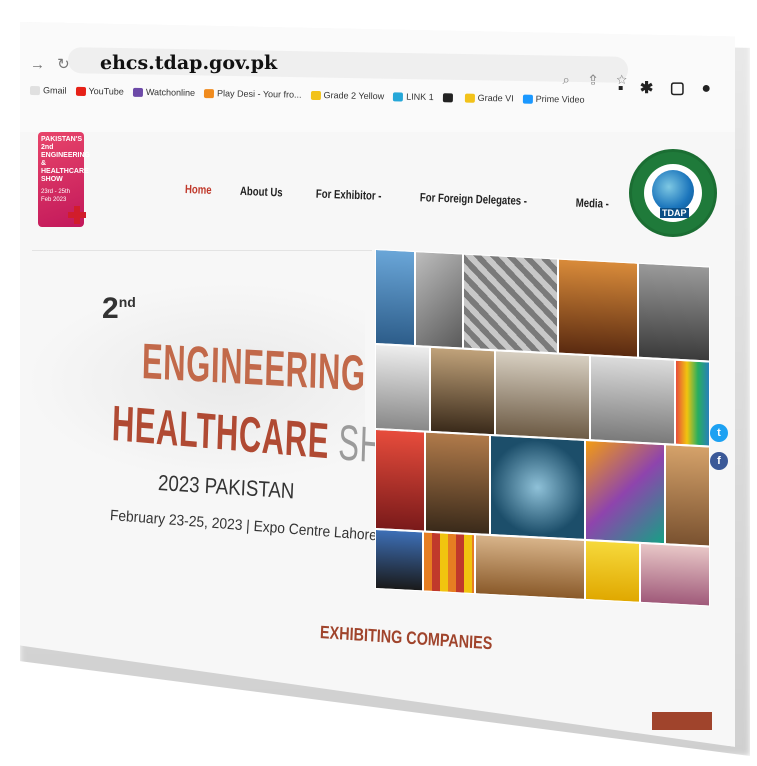 The image size is (757, 766). Describe the element at coordinates (682, 721) in the screenshot. I see `scroll-top-button` at that location.